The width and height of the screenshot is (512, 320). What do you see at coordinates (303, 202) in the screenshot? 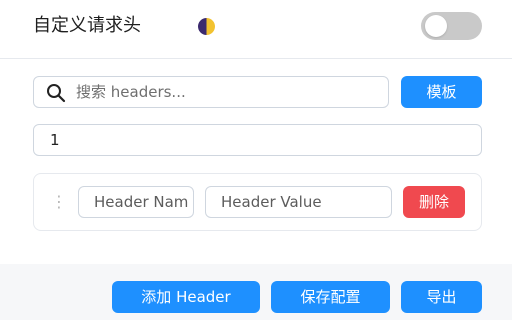
I see `header-value-input` at bounding box center [303, 202].